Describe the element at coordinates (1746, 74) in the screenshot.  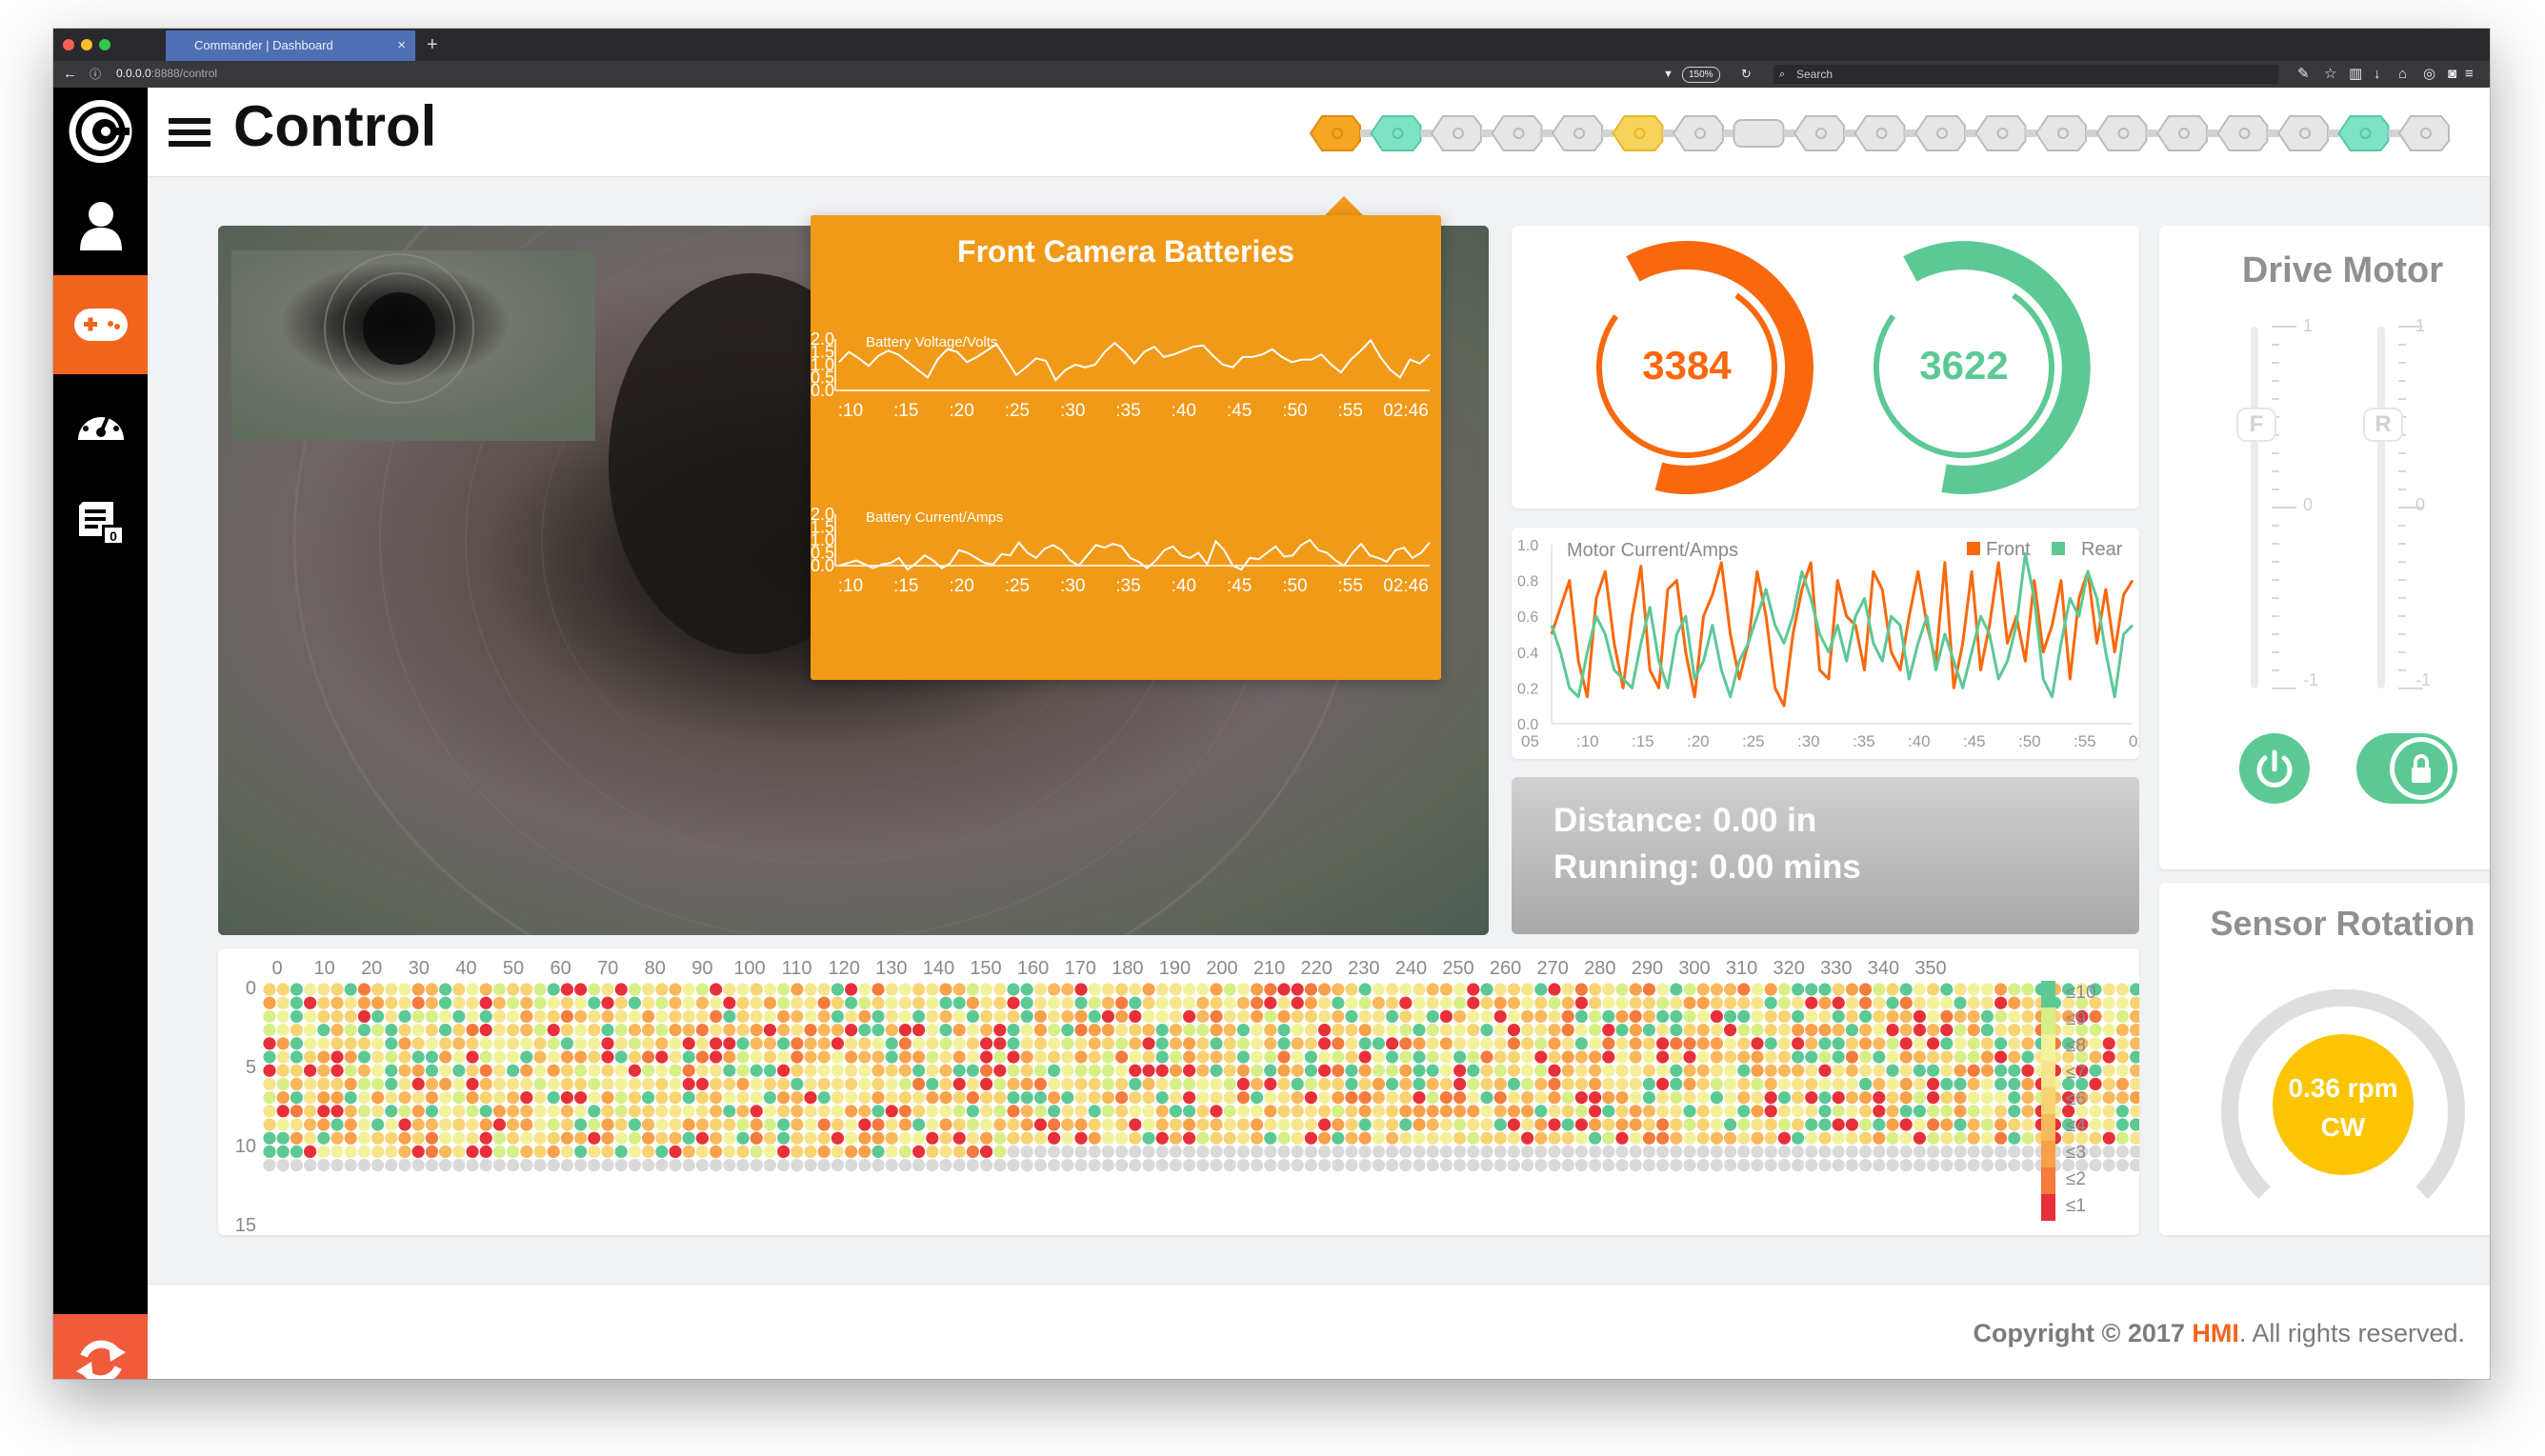
I see `reload-icon: ↻` at that location.